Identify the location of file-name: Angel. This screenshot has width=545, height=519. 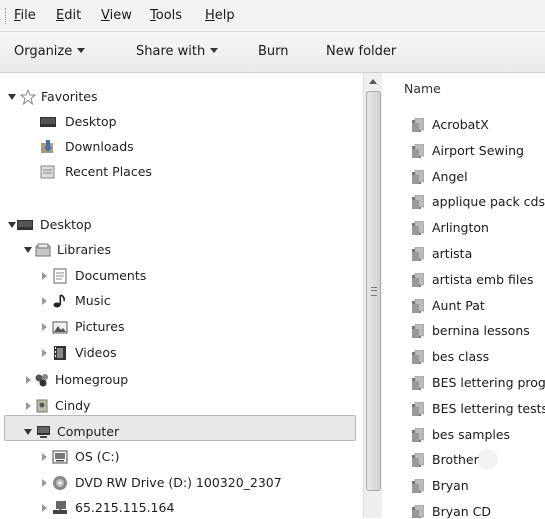
(450, 176).